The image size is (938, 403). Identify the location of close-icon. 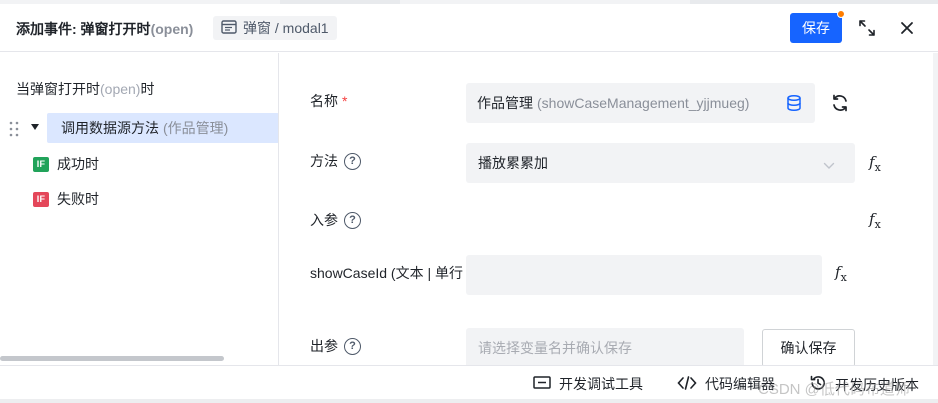
(907, 28).